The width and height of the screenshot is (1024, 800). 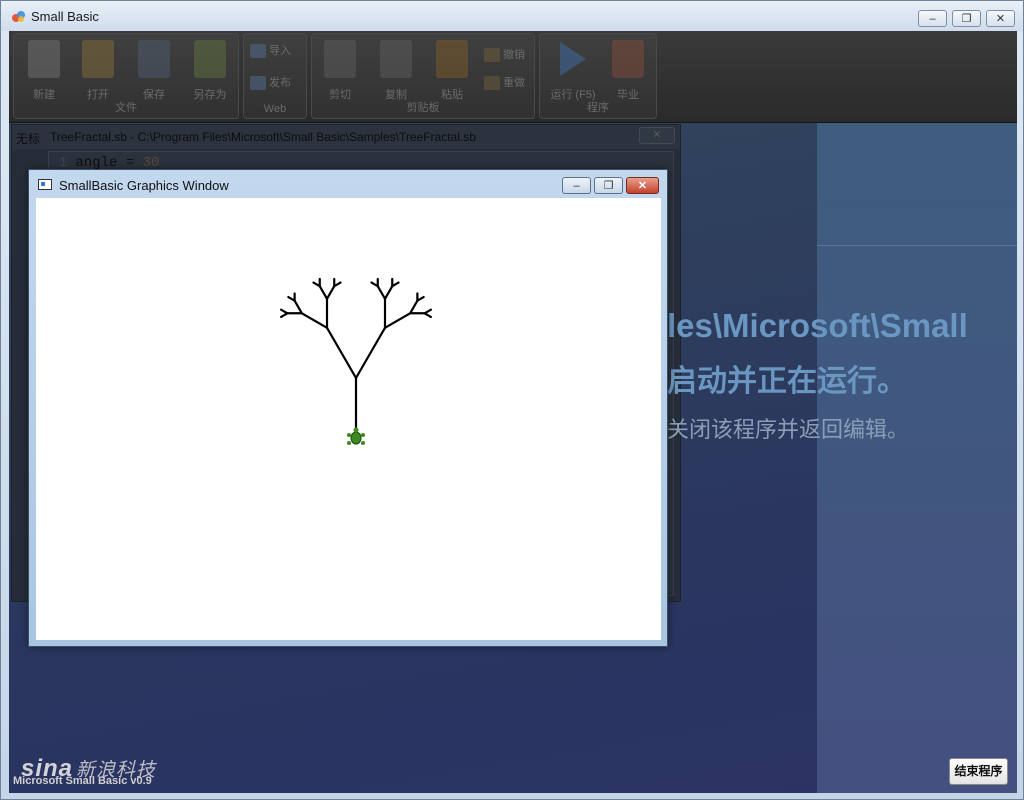 What do you see at coordinates (573, 59) in the screenshot?
I see `run-play-icon` at bounding box center [573, 59].